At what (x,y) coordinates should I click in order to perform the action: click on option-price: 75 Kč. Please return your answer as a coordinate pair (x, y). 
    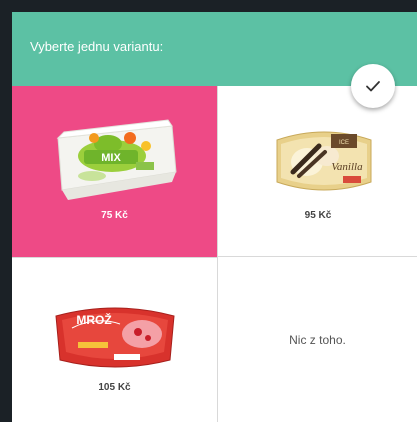
    Looking at the image, I should click on (114, 215).